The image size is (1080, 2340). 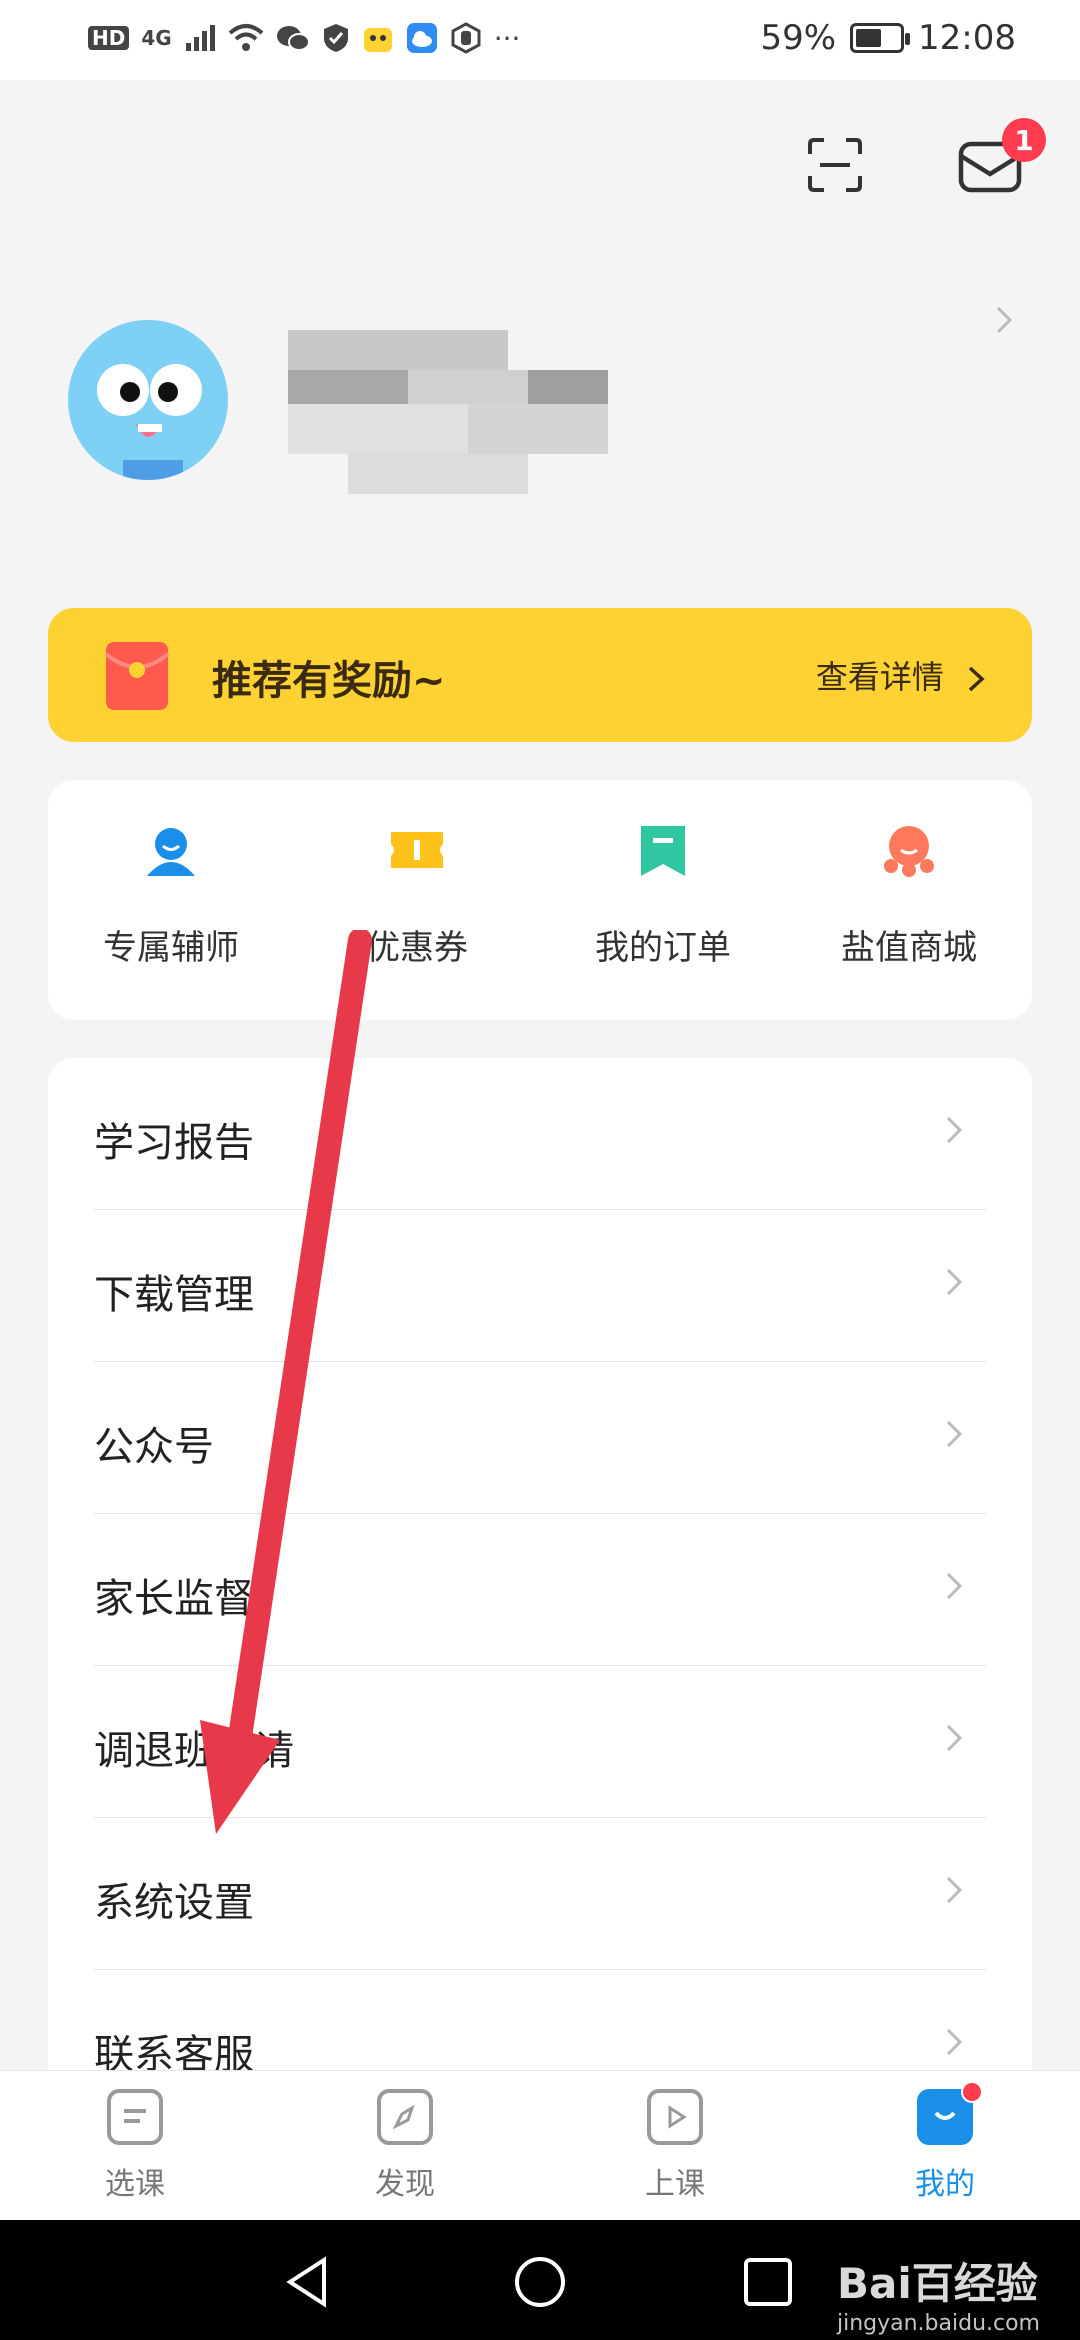 What do you see at coordinates (171, 900) in the screenshot?
I see `quick-action-tutor: 专属辅师` at bounding box center [171, 900].